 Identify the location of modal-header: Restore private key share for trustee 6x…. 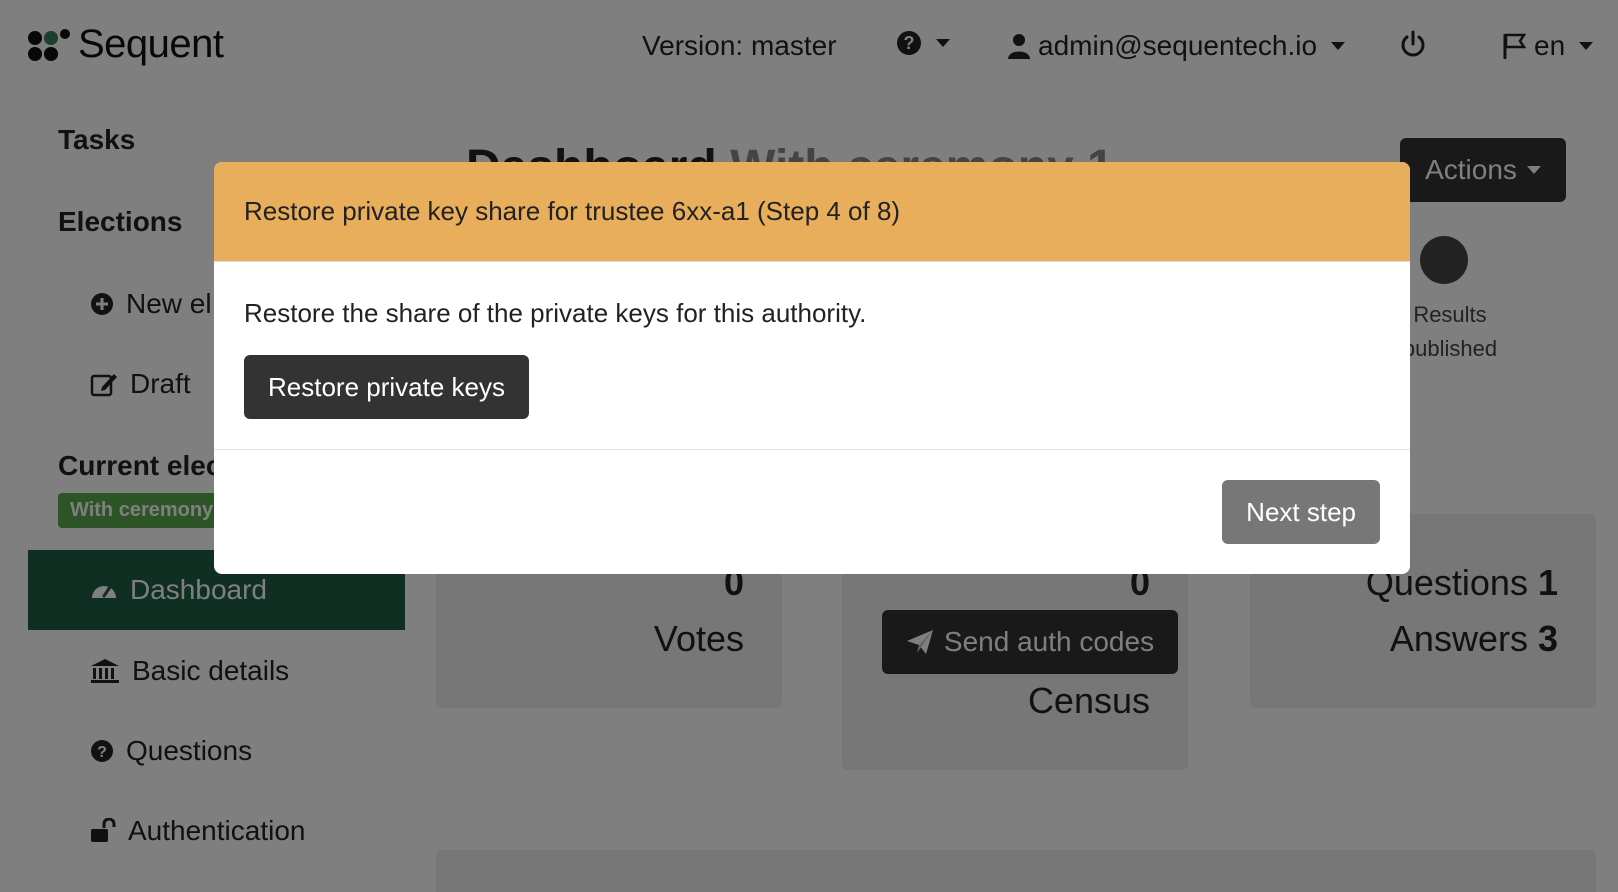
(812, 212).